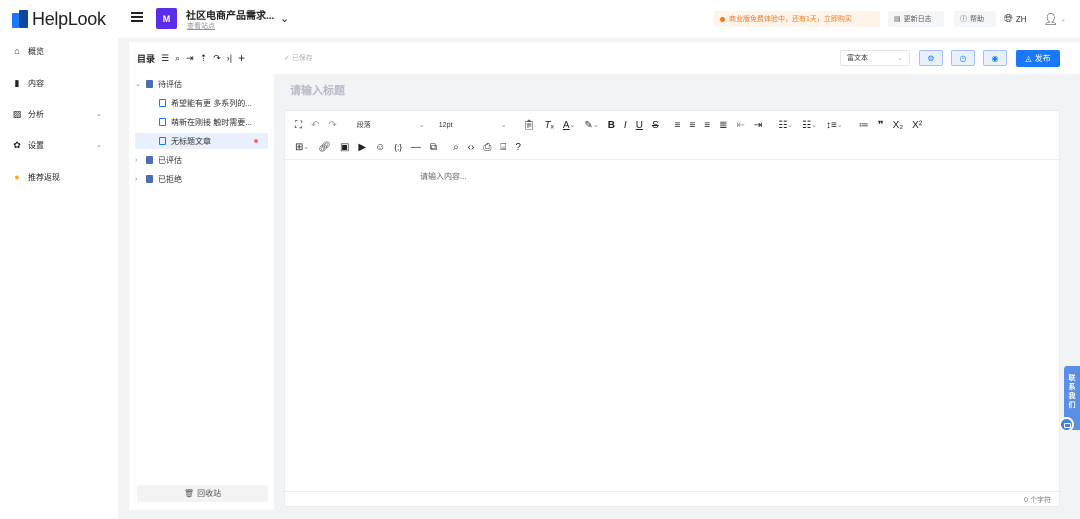 This screenshot has height=519, width=1080. Describe the element at coordinates (723, 125) in the screenshot. I see `align-justify-icon: ≣` at that location.